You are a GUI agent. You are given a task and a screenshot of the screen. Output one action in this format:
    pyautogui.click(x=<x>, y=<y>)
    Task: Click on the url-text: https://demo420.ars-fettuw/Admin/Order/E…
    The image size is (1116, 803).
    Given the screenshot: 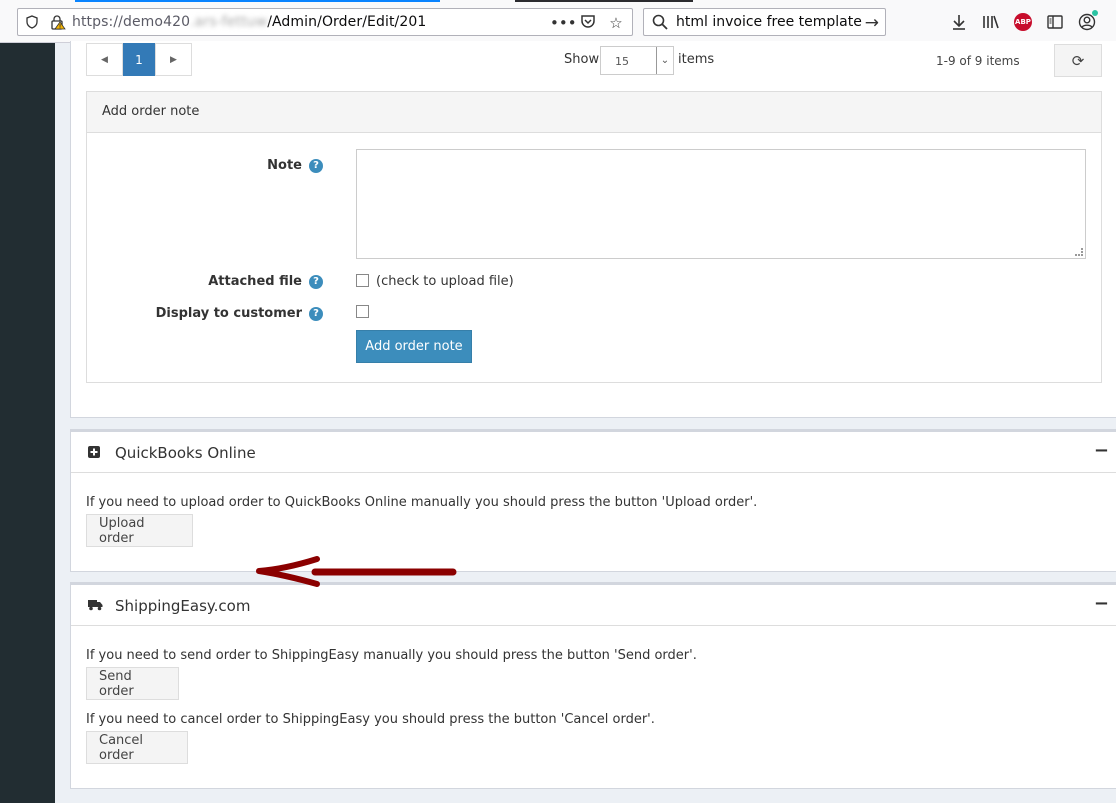 What is the action you would take?
    pyautogui.click(x=249, y=22)
    